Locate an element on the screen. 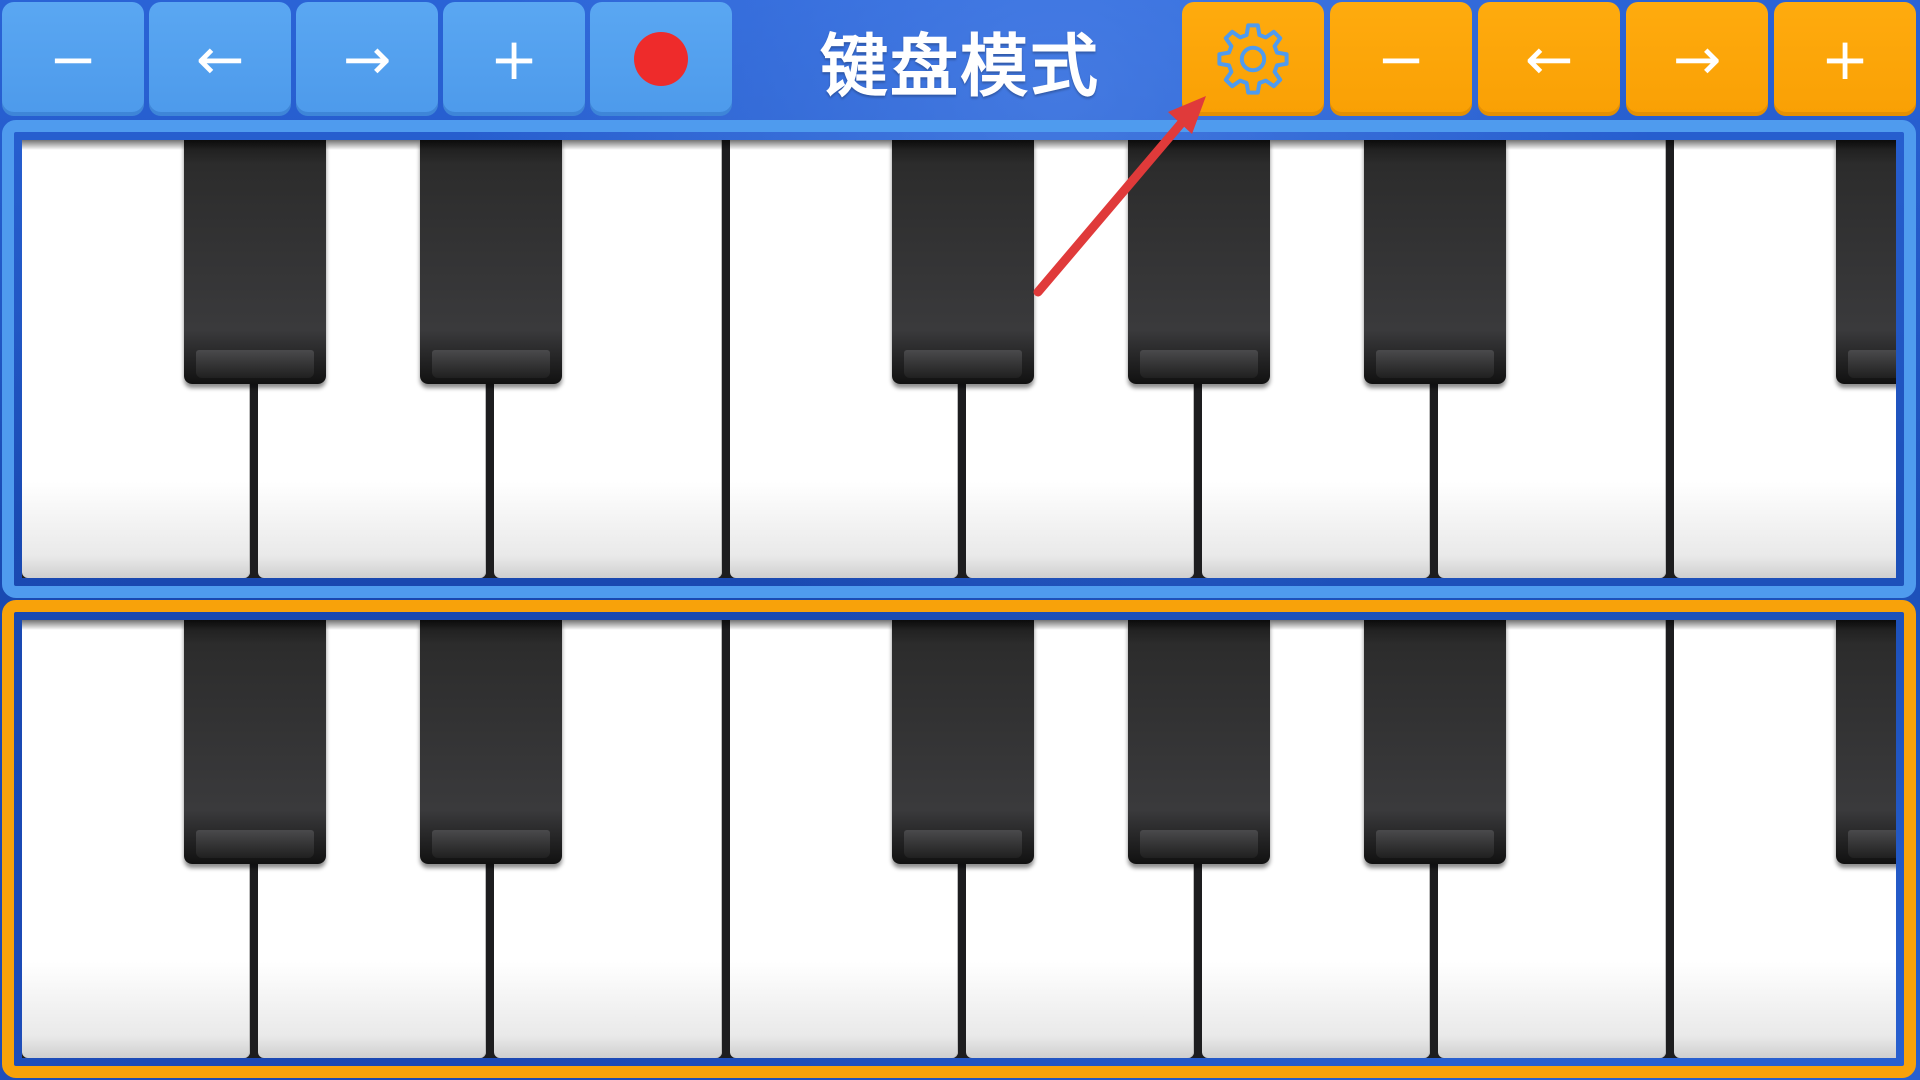  toolbar: − ← → + 键盘模式 − ← → + is located at coordinates (960, 61).